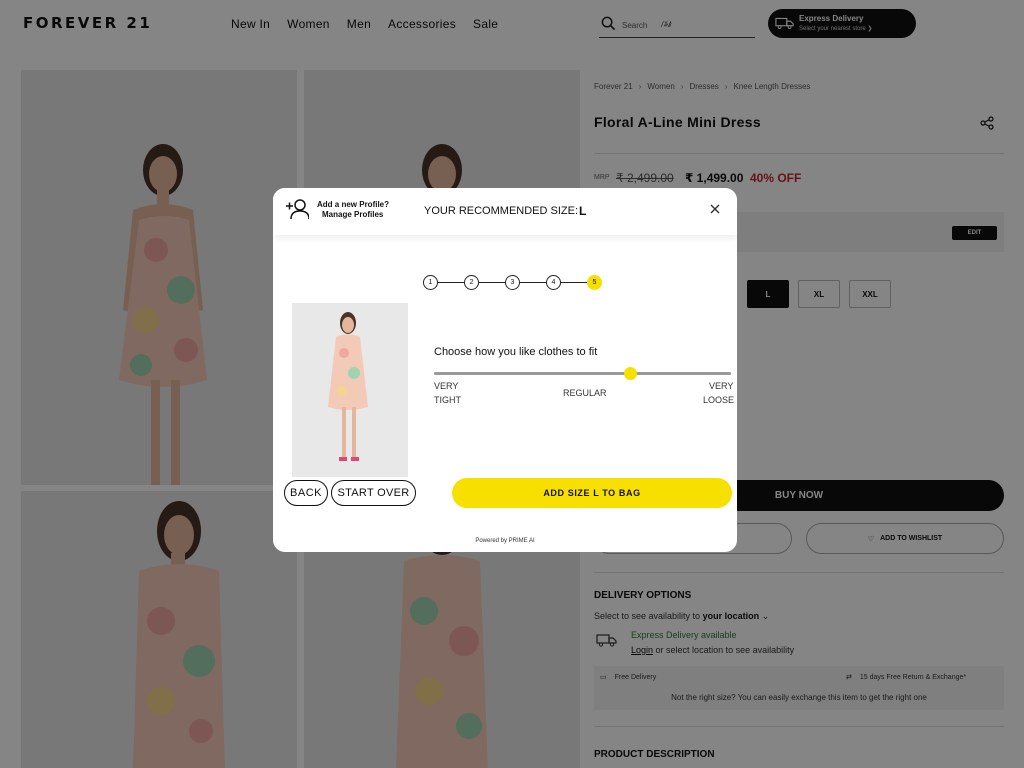  What do you see at coordinates (353, 204) in the screenshot?
I see `add-profile-link: Add a new Profile?` at bounding box center [353, 204].